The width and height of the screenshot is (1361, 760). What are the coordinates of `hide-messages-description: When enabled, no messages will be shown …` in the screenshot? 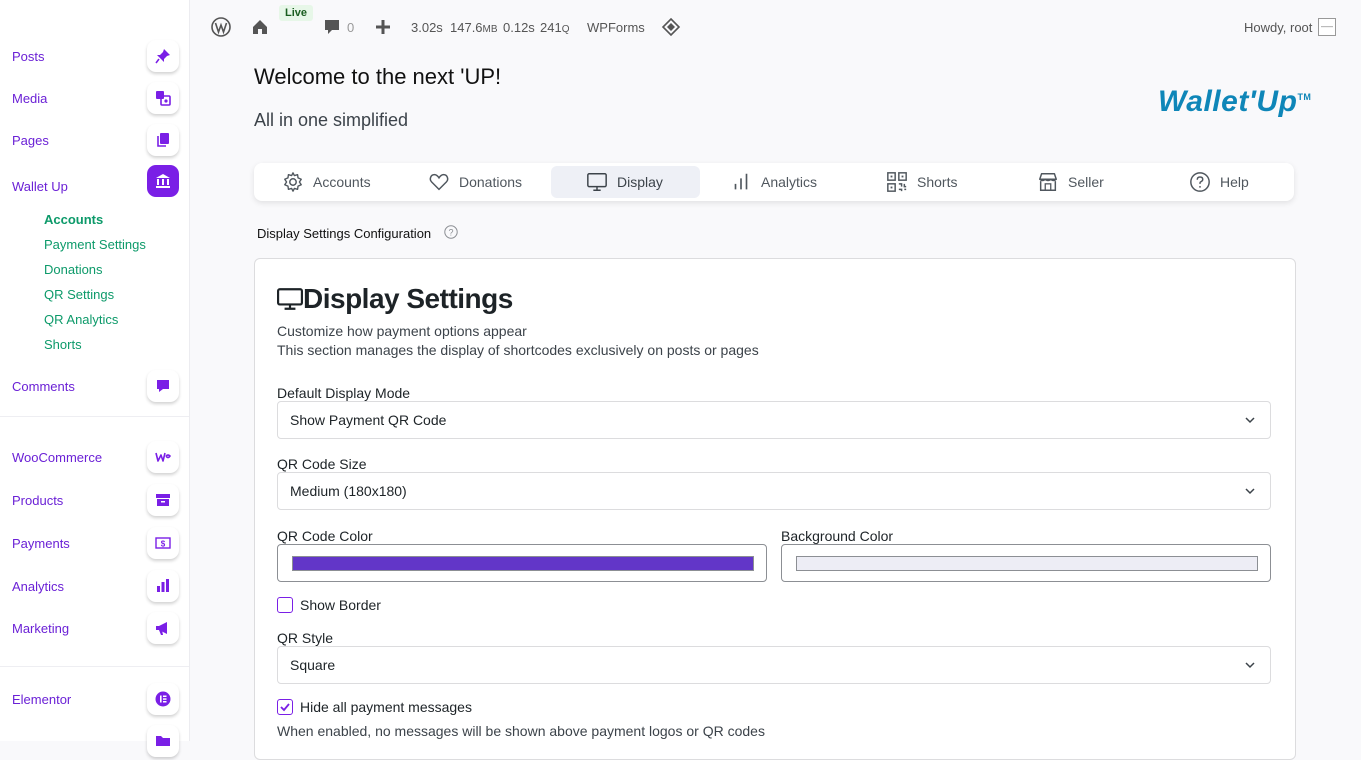 It's located at (521, 731).